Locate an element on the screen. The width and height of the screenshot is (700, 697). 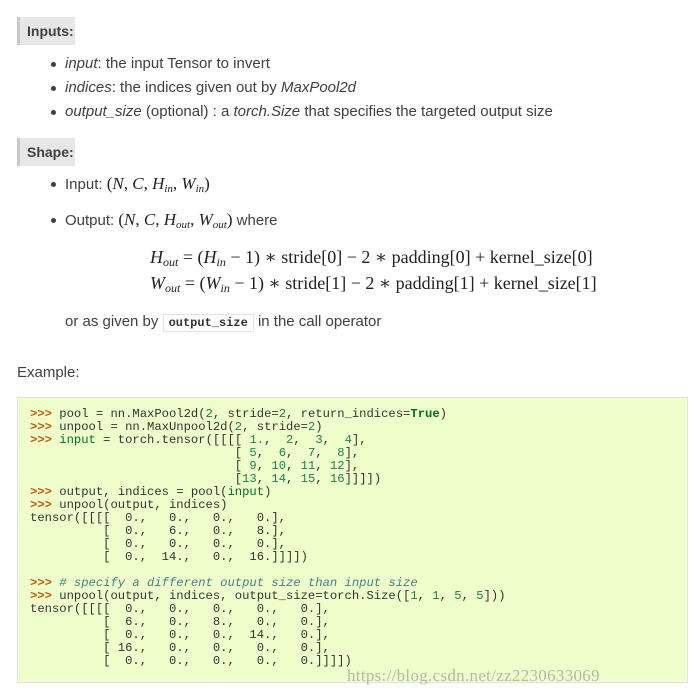
output-shape-formula: (N, C, Hout, Wout) is located at coordinates (175, 220).